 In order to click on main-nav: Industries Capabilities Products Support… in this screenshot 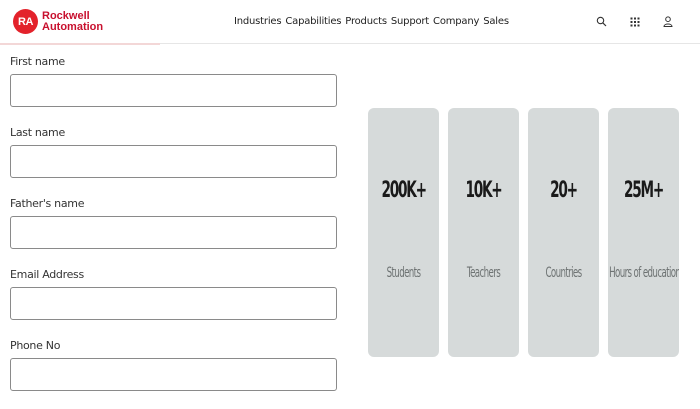, I will do `click(371, 21)`.